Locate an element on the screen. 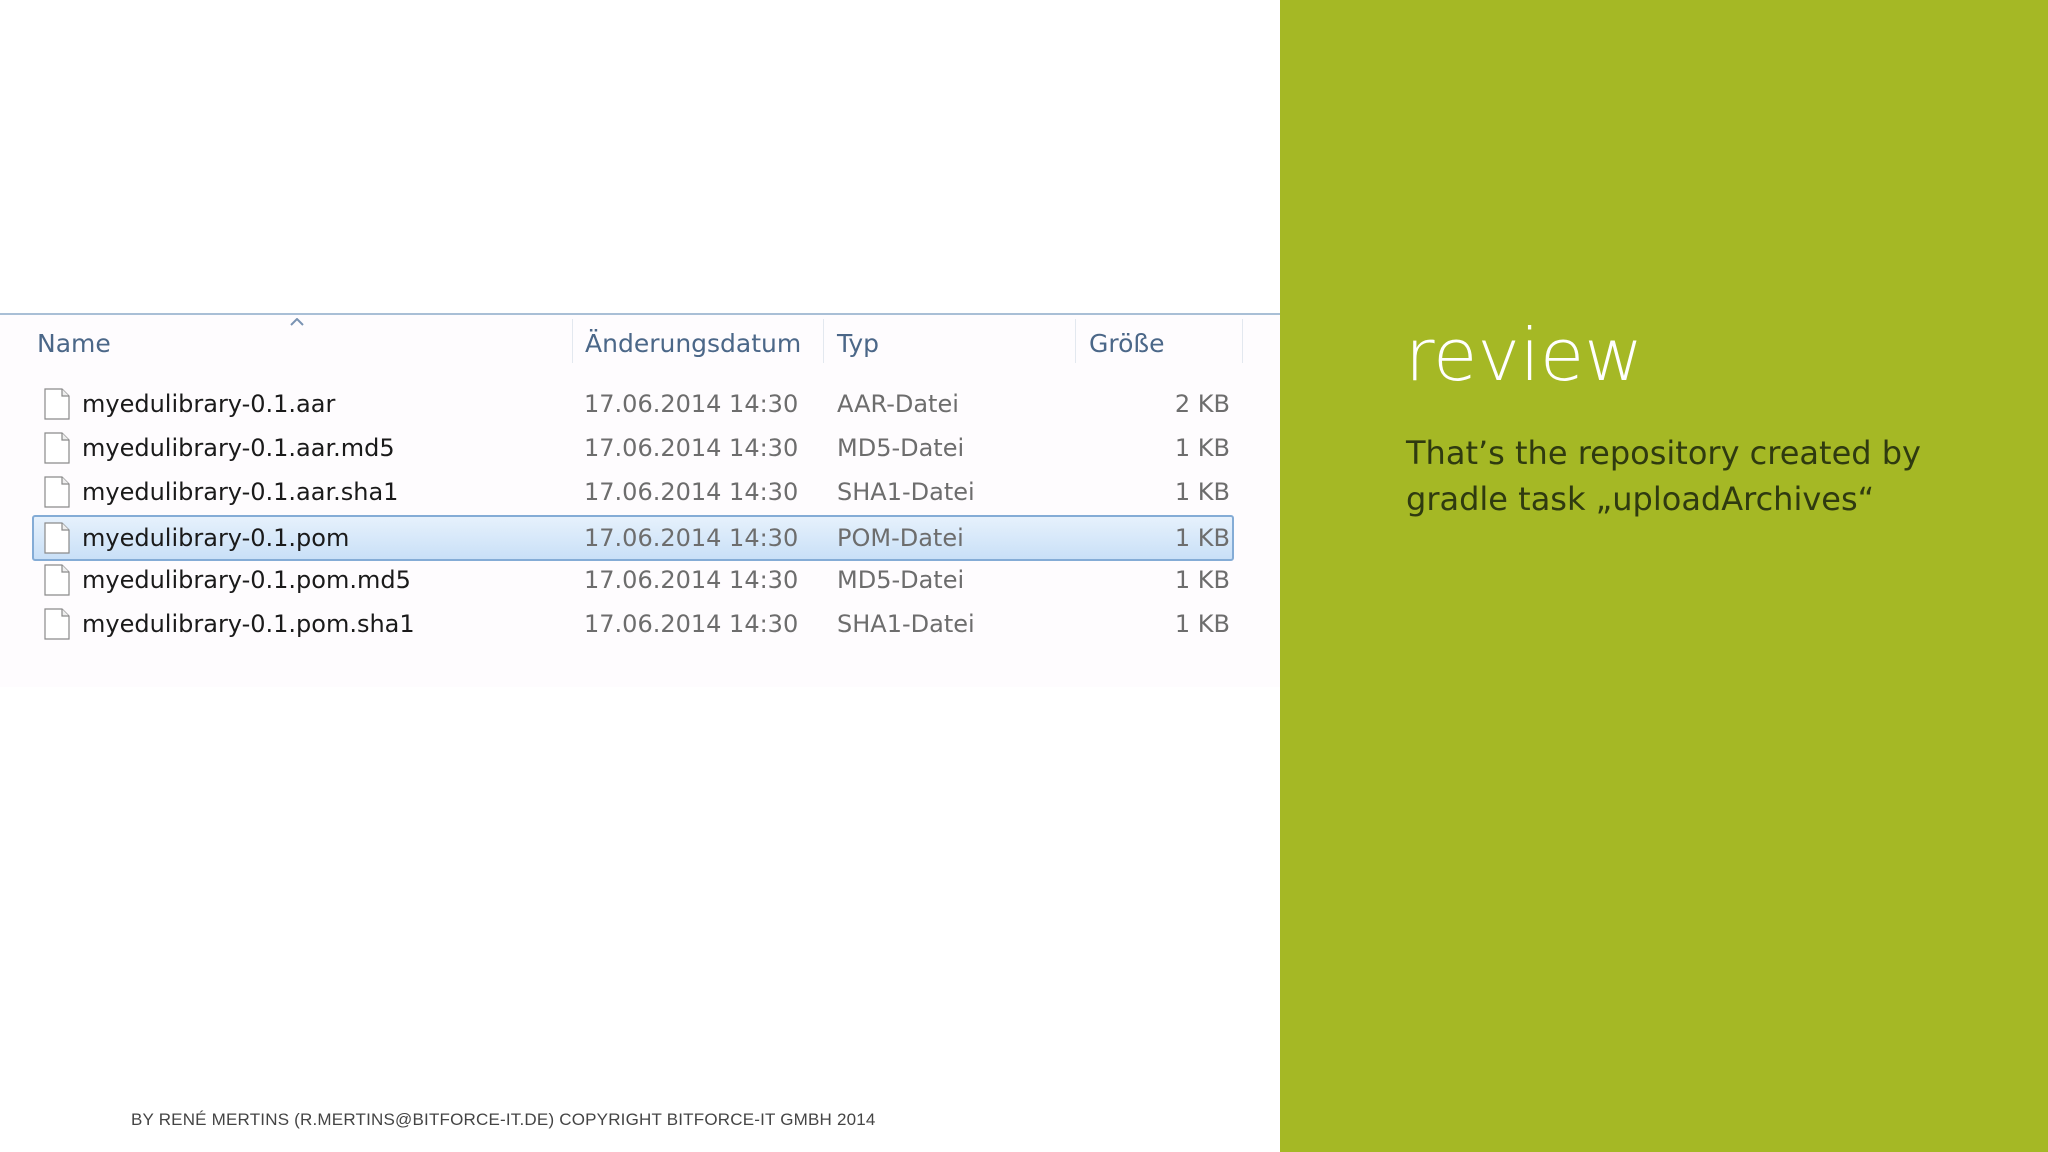 This screenshot has width=2048, height=1152. column-header-type: Typ is located at coordinates (955, 342).